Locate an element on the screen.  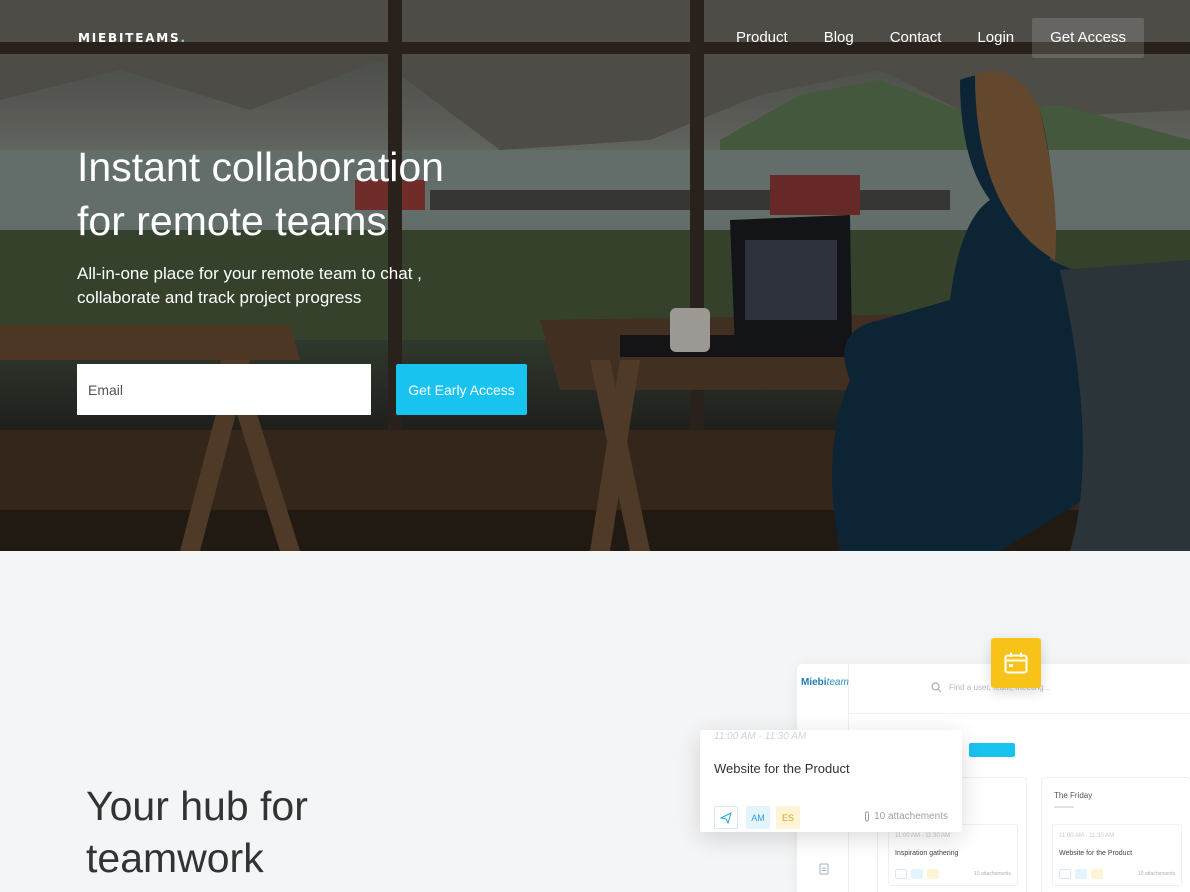
section-title-line2: teamwork is located at coordinates (175, 858).